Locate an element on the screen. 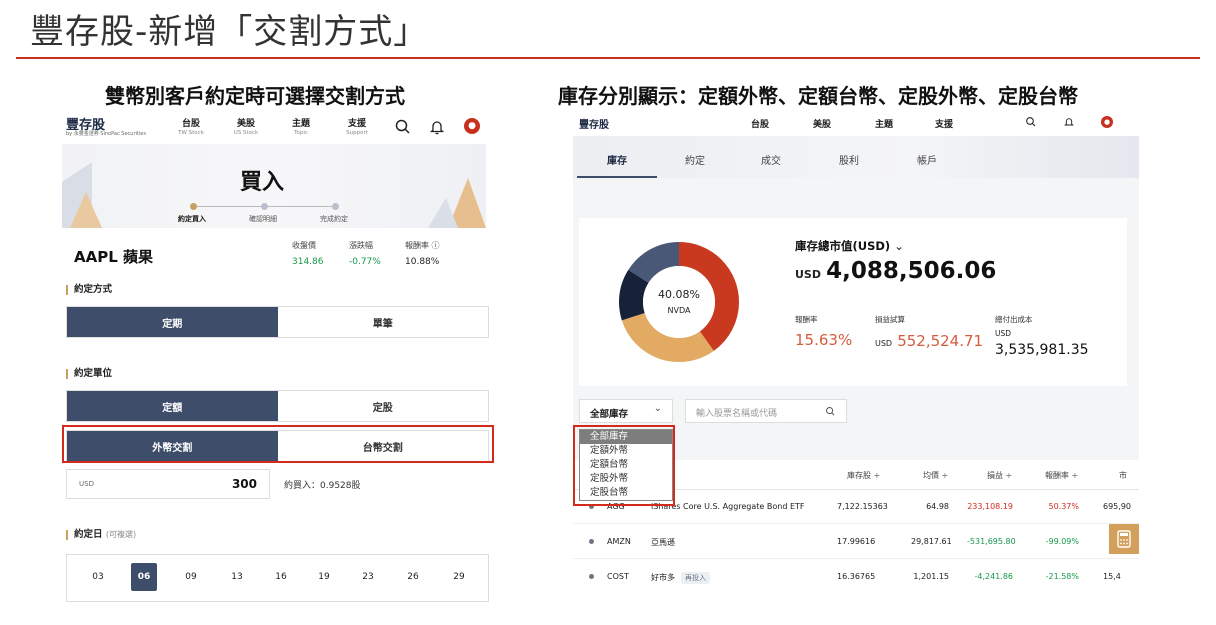 This screenshot has height=625, width=1216. metric-value: -0.77% is located at coordinates (365, 262).